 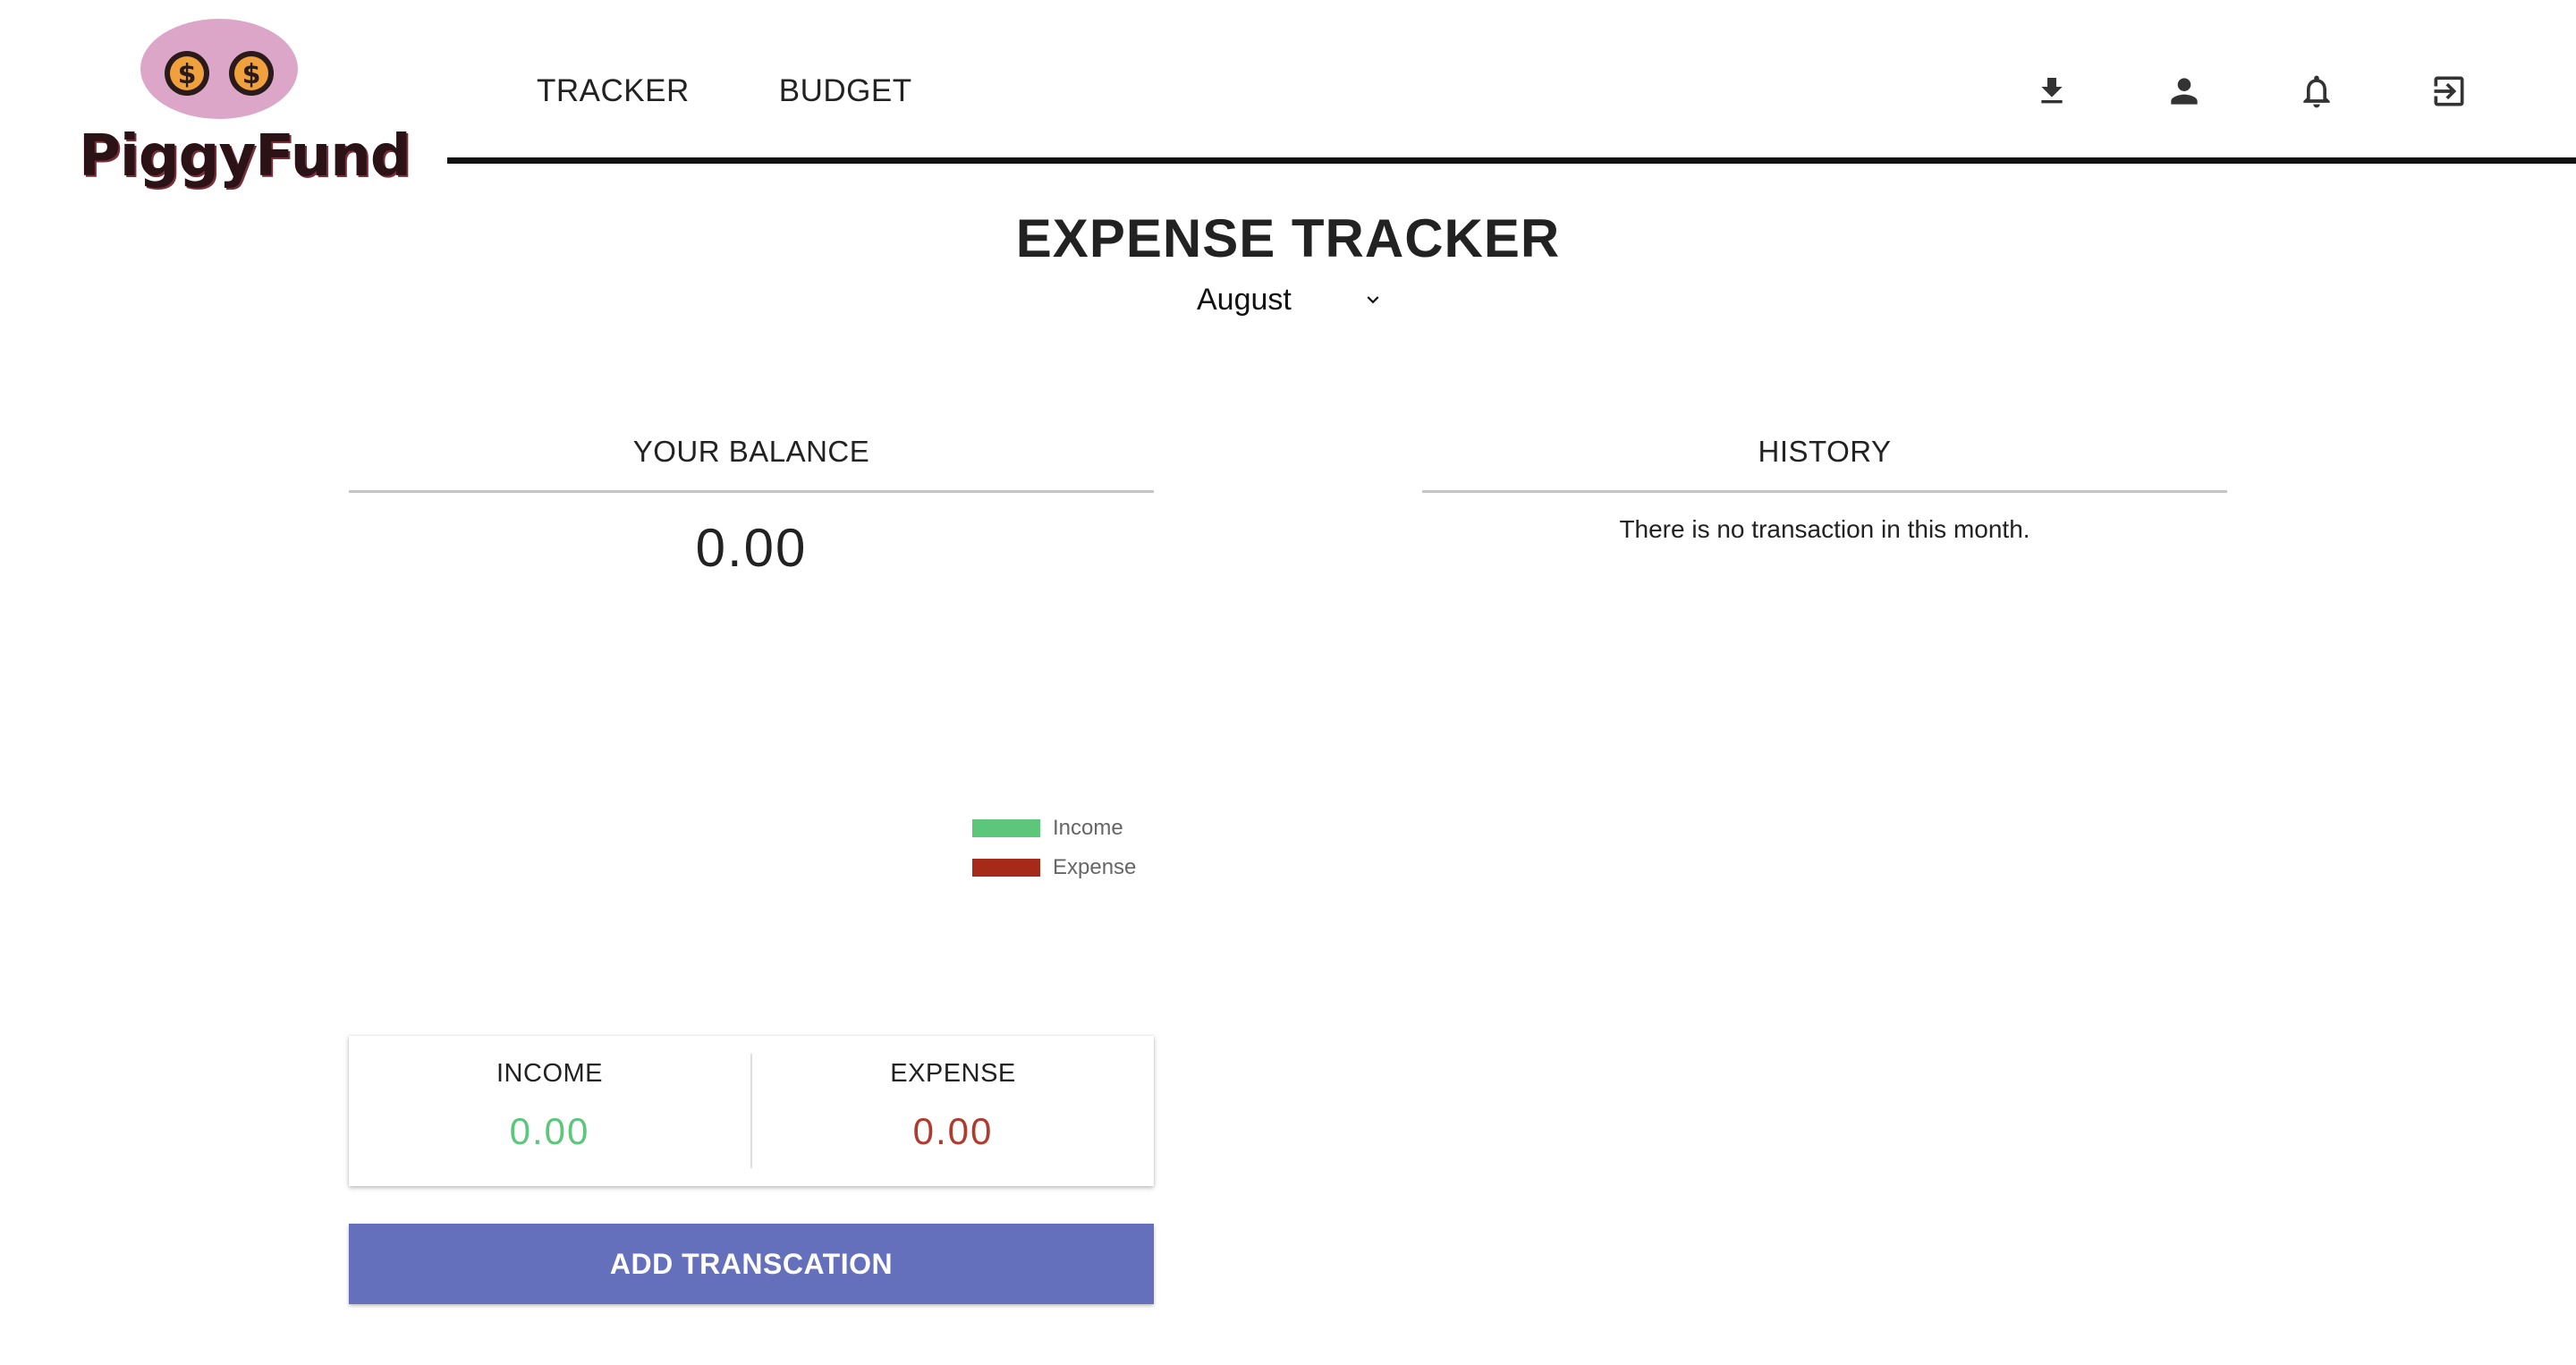 What do you see at coordinates (751, 1264) in the screenshot?
I see `add-transaction-button: ADD TRANSCATION` at bounding box center [751, 1264].